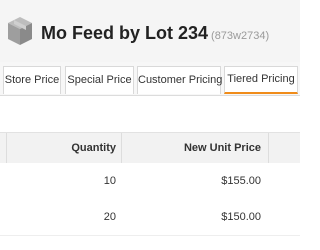 Image resolution: width=320 pixels, height=250 pixels. What do you see at coordinates (241, 217) in the screenshot?
I see `price-cell: $150.00` at bounding box center [241, 217].